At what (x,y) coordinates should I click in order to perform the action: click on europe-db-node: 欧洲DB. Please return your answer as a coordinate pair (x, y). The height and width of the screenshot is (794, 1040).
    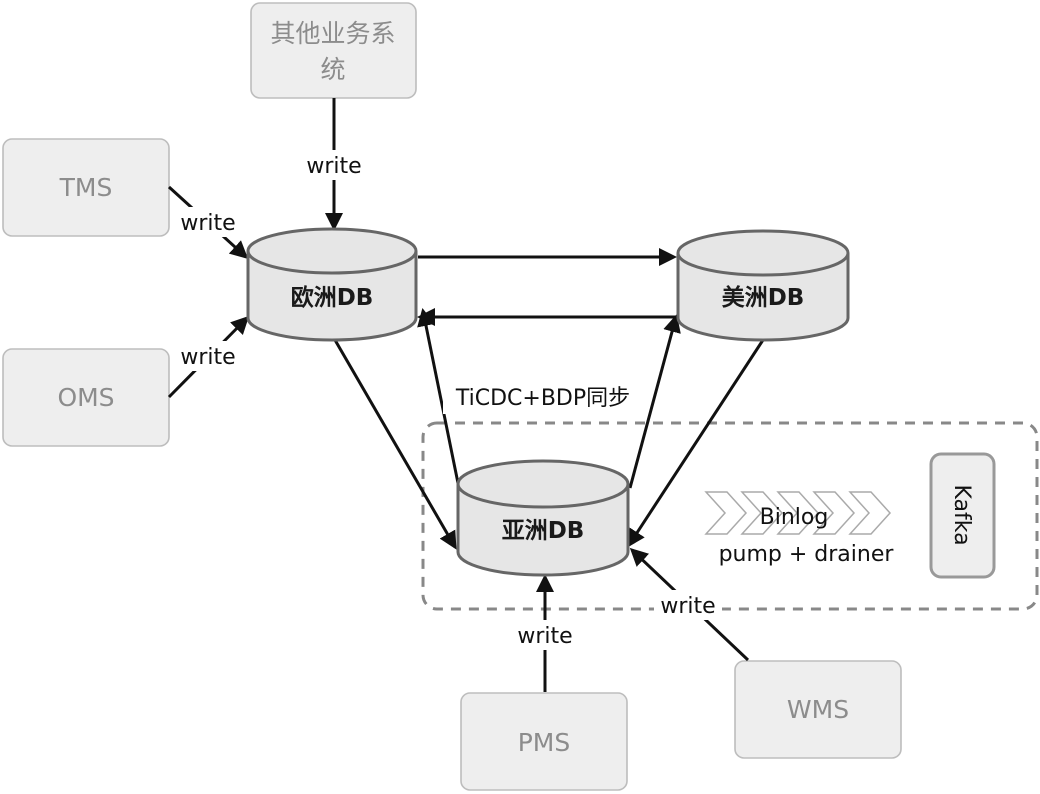
    Looking at the image, I should click on (332, 284).